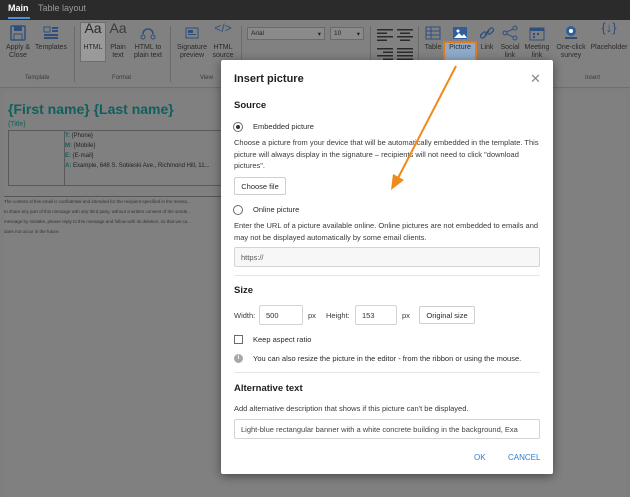  What do you see at coordinates (460, 33) in the screenshot?
I see `picture-icon` at bounding box center [460, 33].